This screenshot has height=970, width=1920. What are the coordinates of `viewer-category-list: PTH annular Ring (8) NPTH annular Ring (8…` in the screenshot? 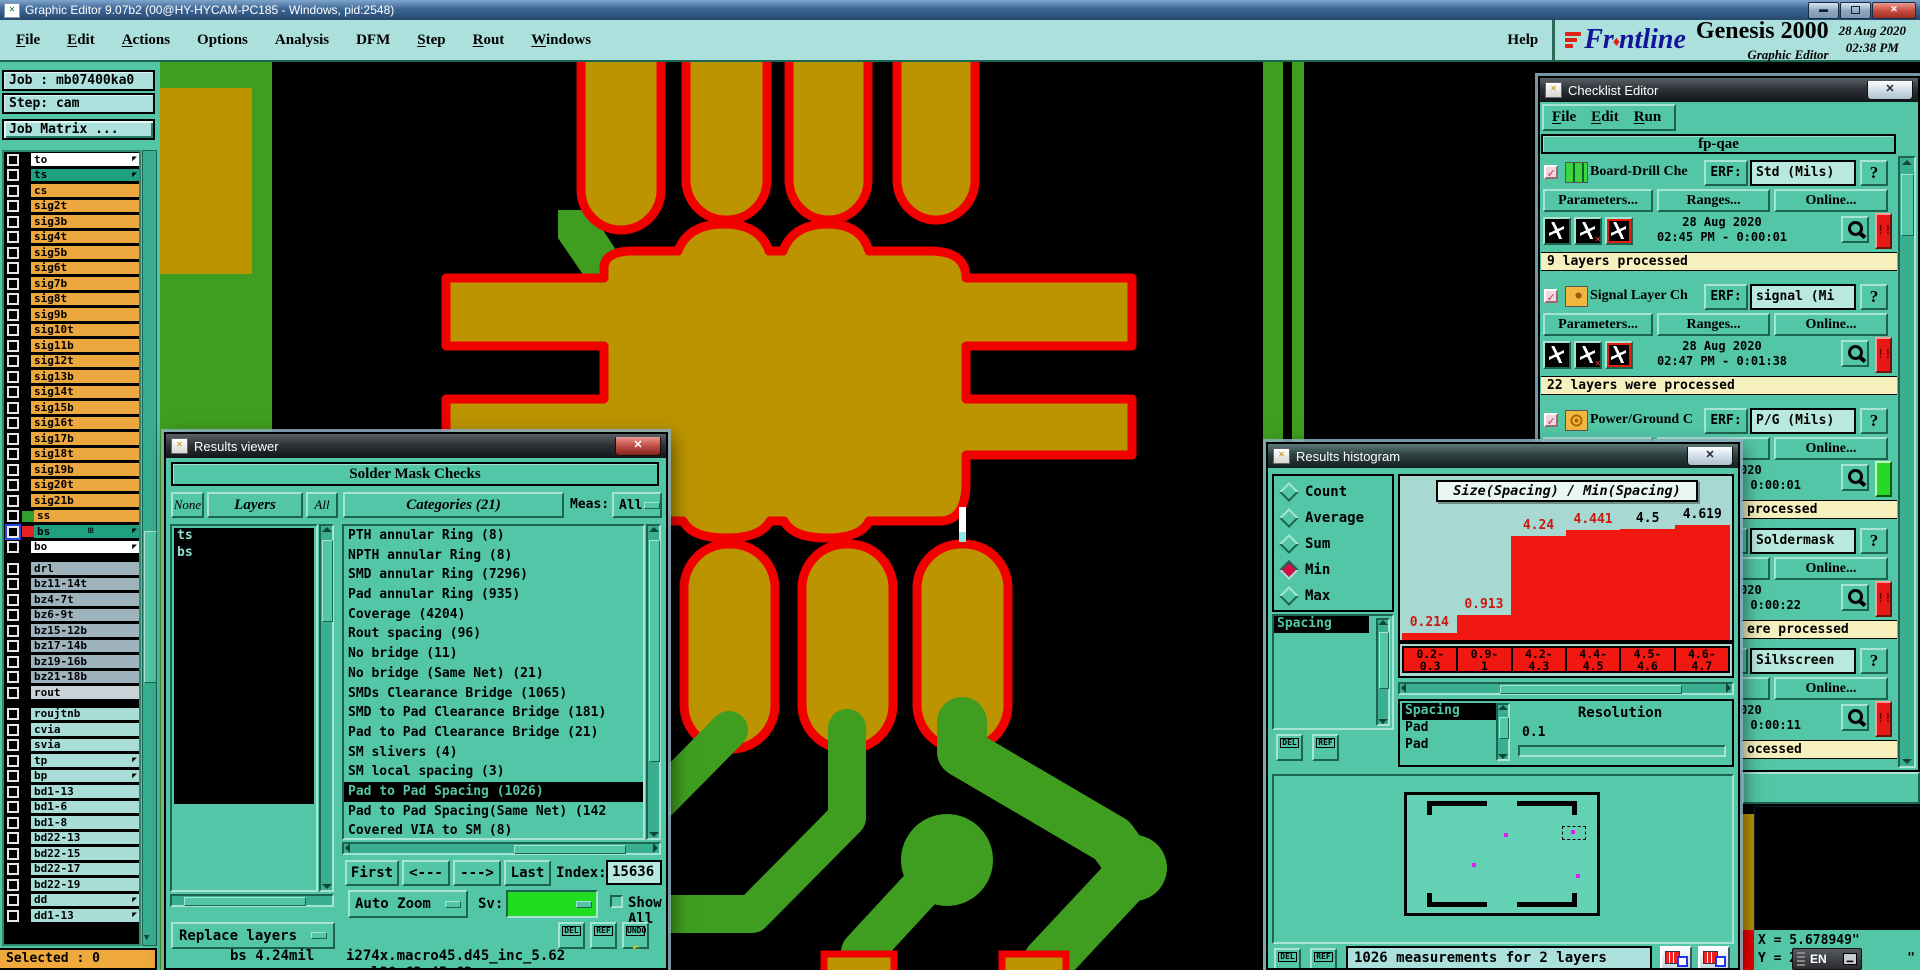 It's located at (493, 682).